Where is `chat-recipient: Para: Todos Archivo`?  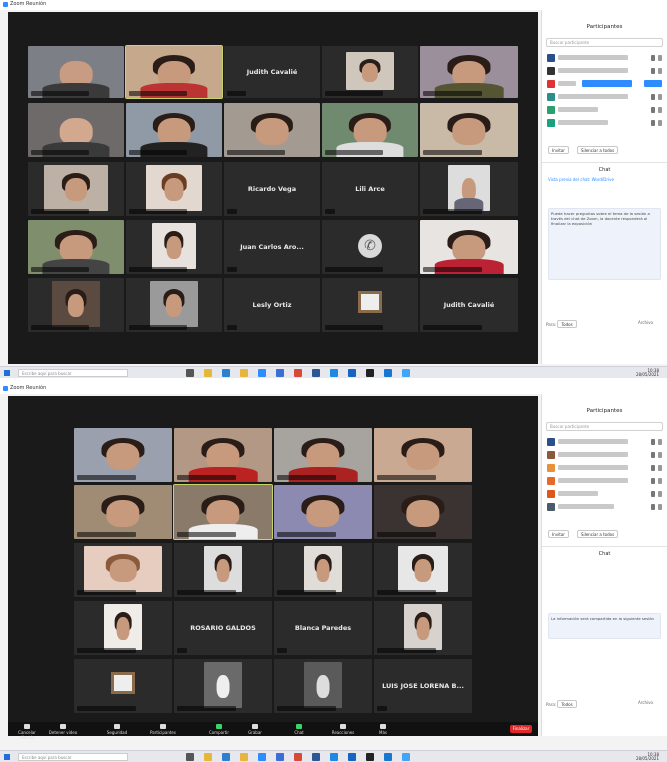
chat-recipient: Para: Todos Archivo is located at coordinates (604, 705).